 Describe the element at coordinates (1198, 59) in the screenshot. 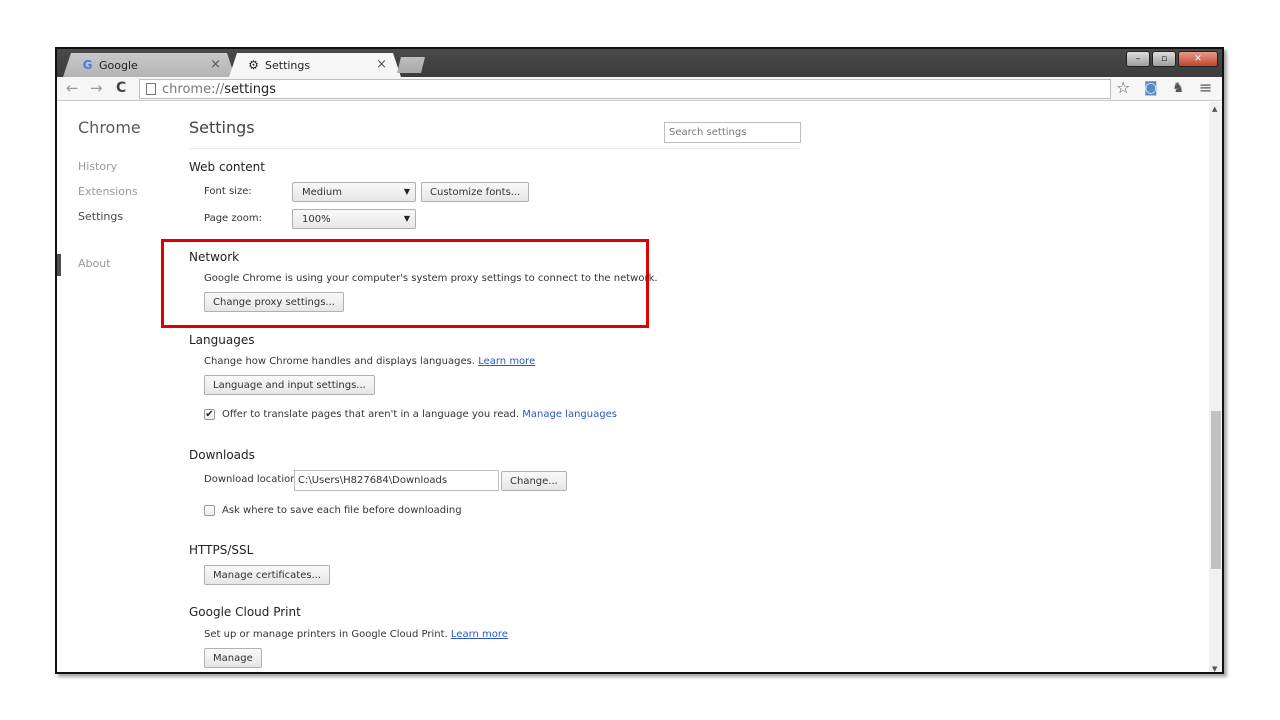

I see `close-window-button: ✕` at that location.